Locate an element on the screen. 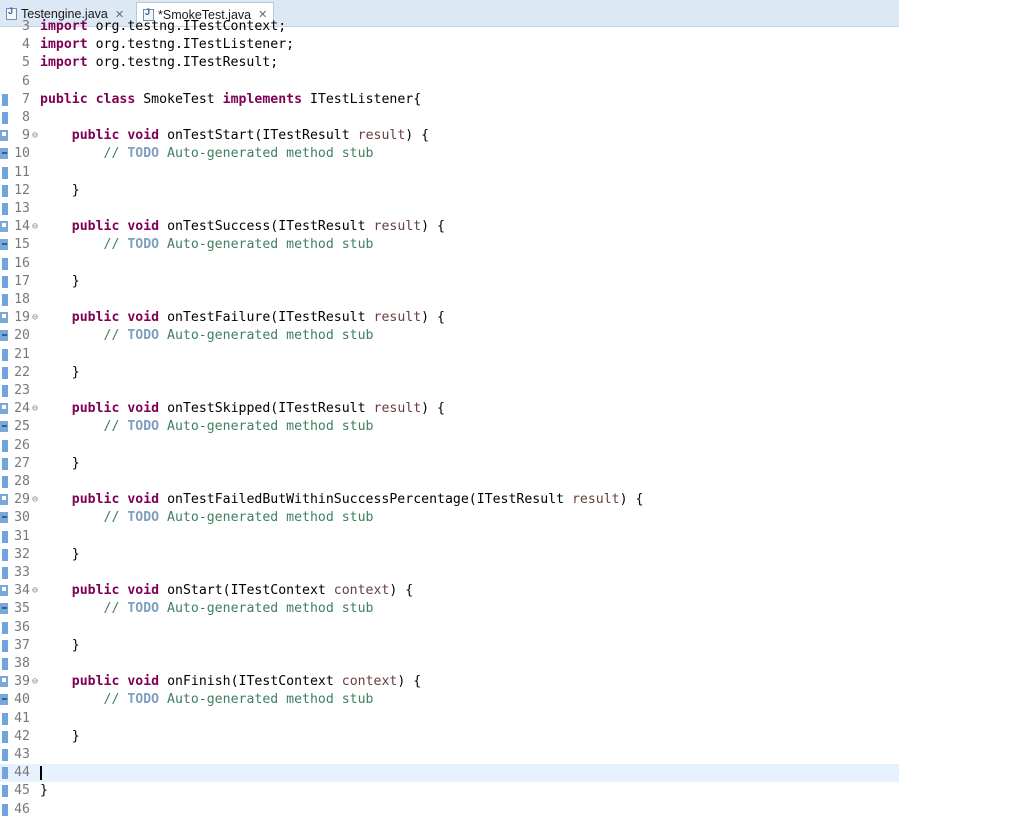 Image resolution: width=1024 pixels, height=819 pixels. code-line: 11 is located at coordinates (449, 173).